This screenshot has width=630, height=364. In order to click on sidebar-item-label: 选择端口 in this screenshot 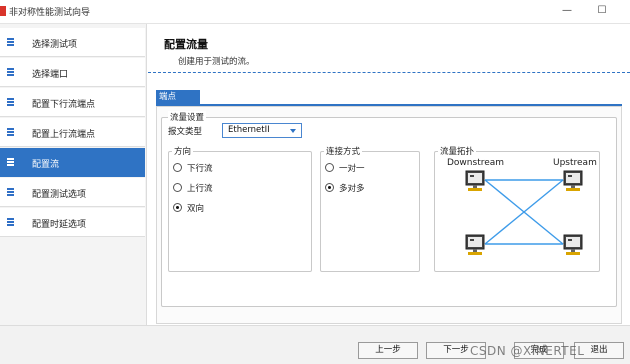, I will do `click(50, 75)`.